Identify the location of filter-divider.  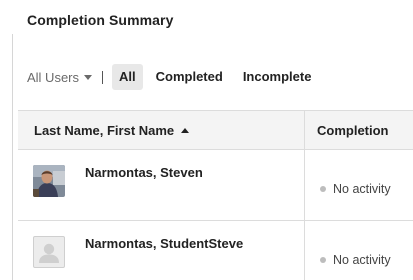
(103, 77).